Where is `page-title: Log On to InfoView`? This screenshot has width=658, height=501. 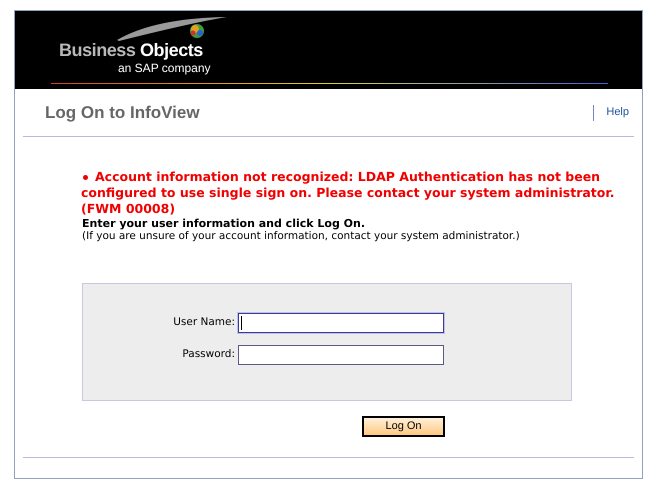
page-title: Log On to InfoView is located at coordinates (122, 113).